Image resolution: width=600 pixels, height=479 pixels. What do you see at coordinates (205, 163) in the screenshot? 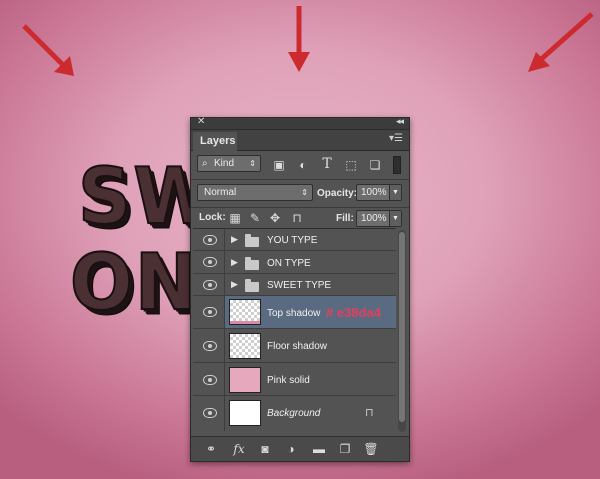
I see `search-icon: ⌕` at bounding box center [205, 163].